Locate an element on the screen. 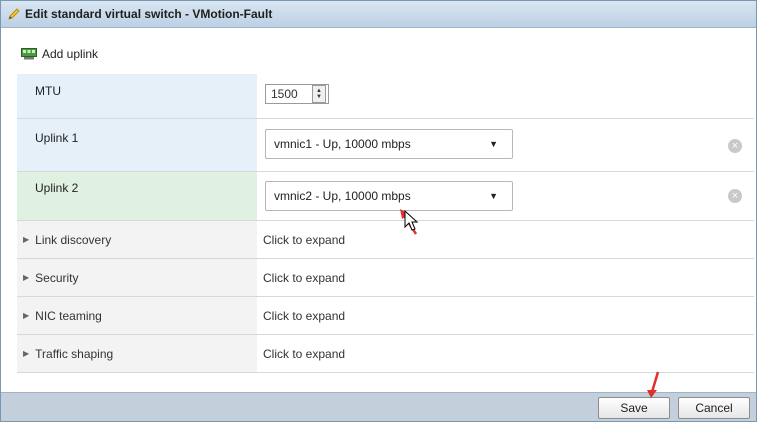 Image resolution: width=757 pixels, height=422 pixels. mtu-stepper: 1500 ▲ ▼ is located at coordinates (297, 94).